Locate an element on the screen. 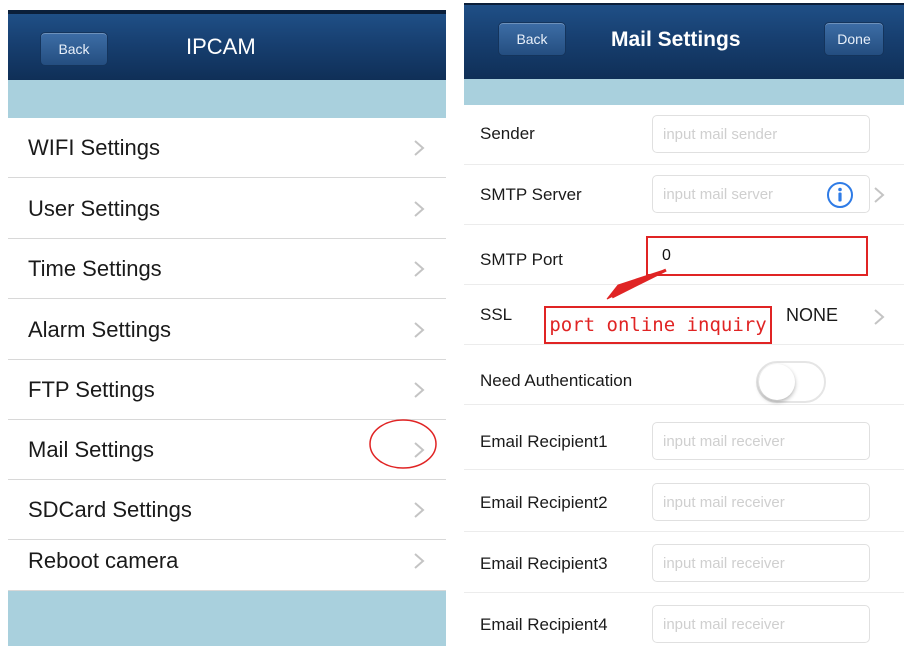 This screenshot has width=904, height=648. page-title: IPCAM is located at coordinates (221, 46).